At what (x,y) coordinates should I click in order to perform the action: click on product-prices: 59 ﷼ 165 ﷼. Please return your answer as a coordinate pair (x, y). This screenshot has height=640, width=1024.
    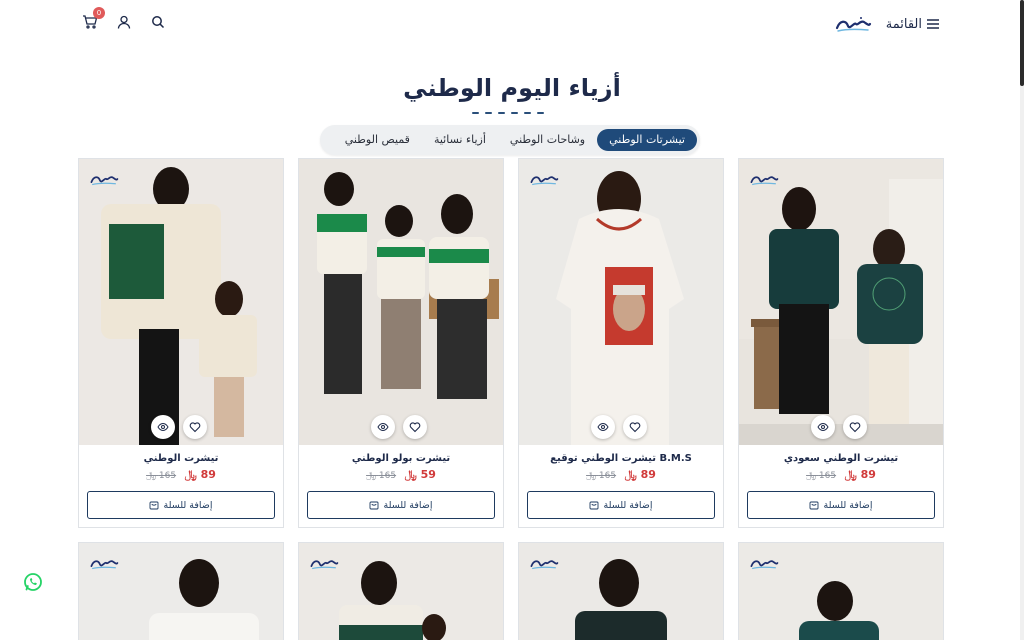
    Looking at the image, I should click on (401, 475).